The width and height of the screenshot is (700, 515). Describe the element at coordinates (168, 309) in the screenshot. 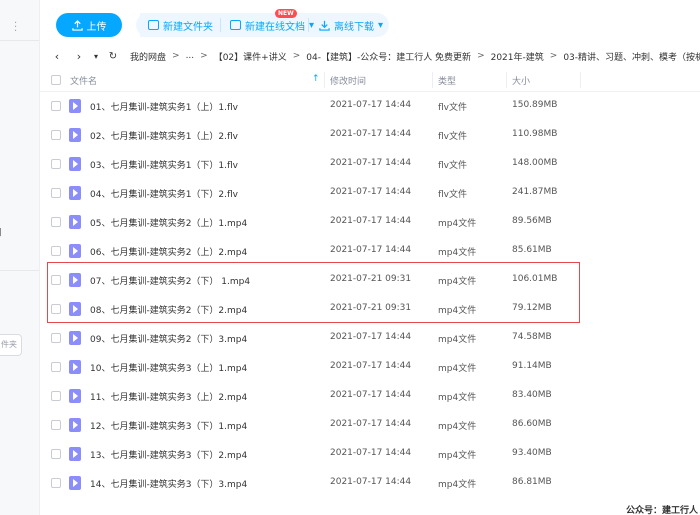

I see `file-name: 08、七月集训-建筑实务2（下）2.mp4` at that location.